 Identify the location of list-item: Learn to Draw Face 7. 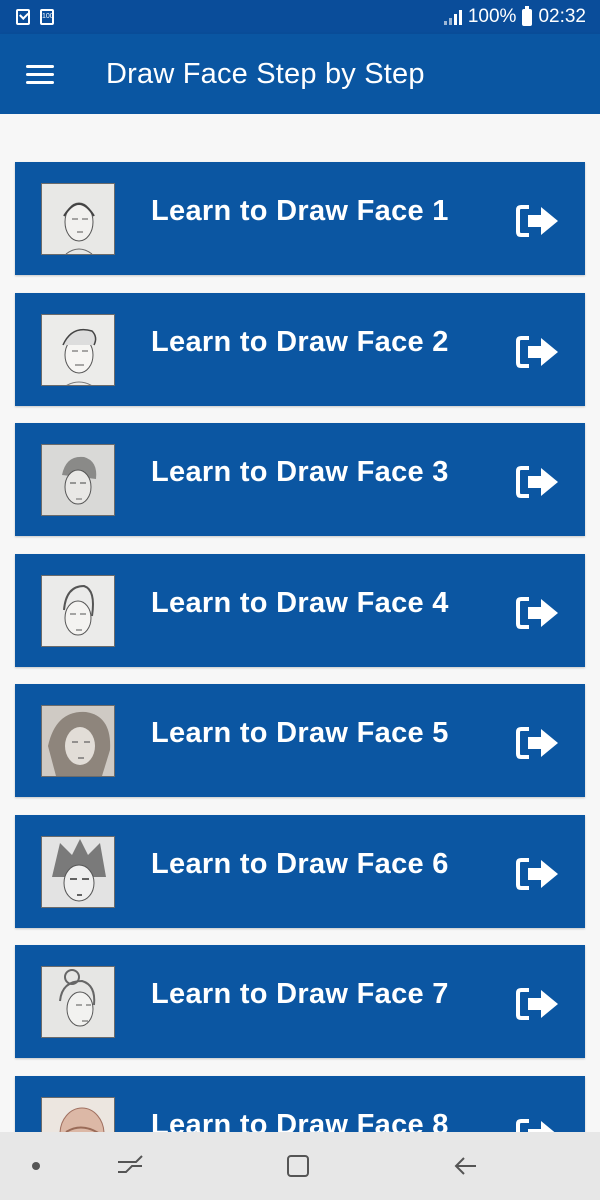
(300, 1001).